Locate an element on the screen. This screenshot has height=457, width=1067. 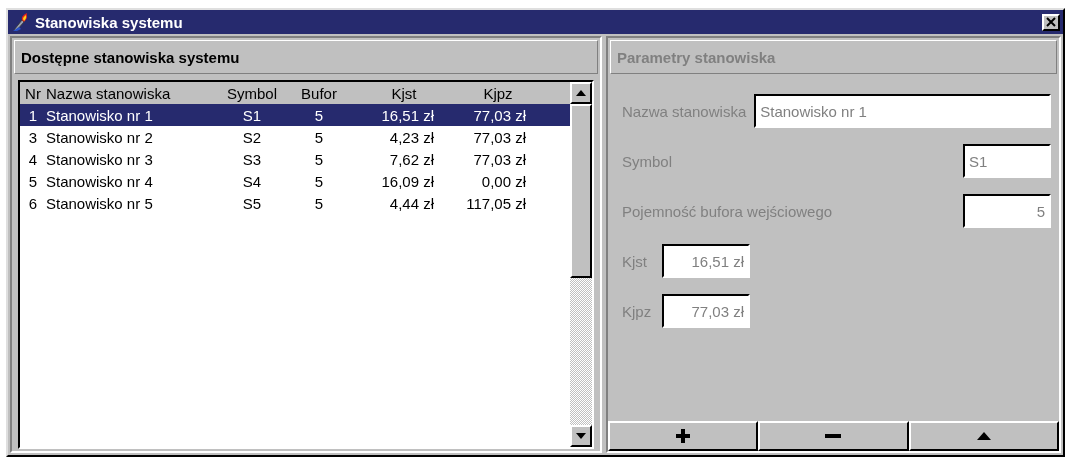
table-cell-text: Stanowisko nr 4 is located at coordinates (100, 181).